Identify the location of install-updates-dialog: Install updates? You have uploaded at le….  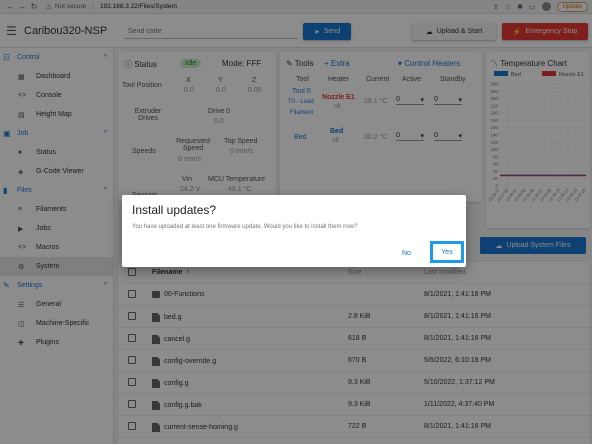
(294, 231).